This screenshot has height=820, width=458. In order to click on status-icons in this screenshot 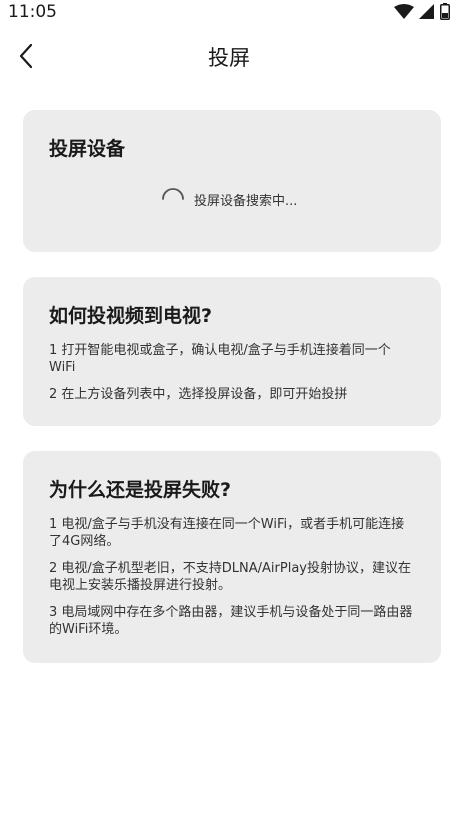, I will do `click(422, 11)`.